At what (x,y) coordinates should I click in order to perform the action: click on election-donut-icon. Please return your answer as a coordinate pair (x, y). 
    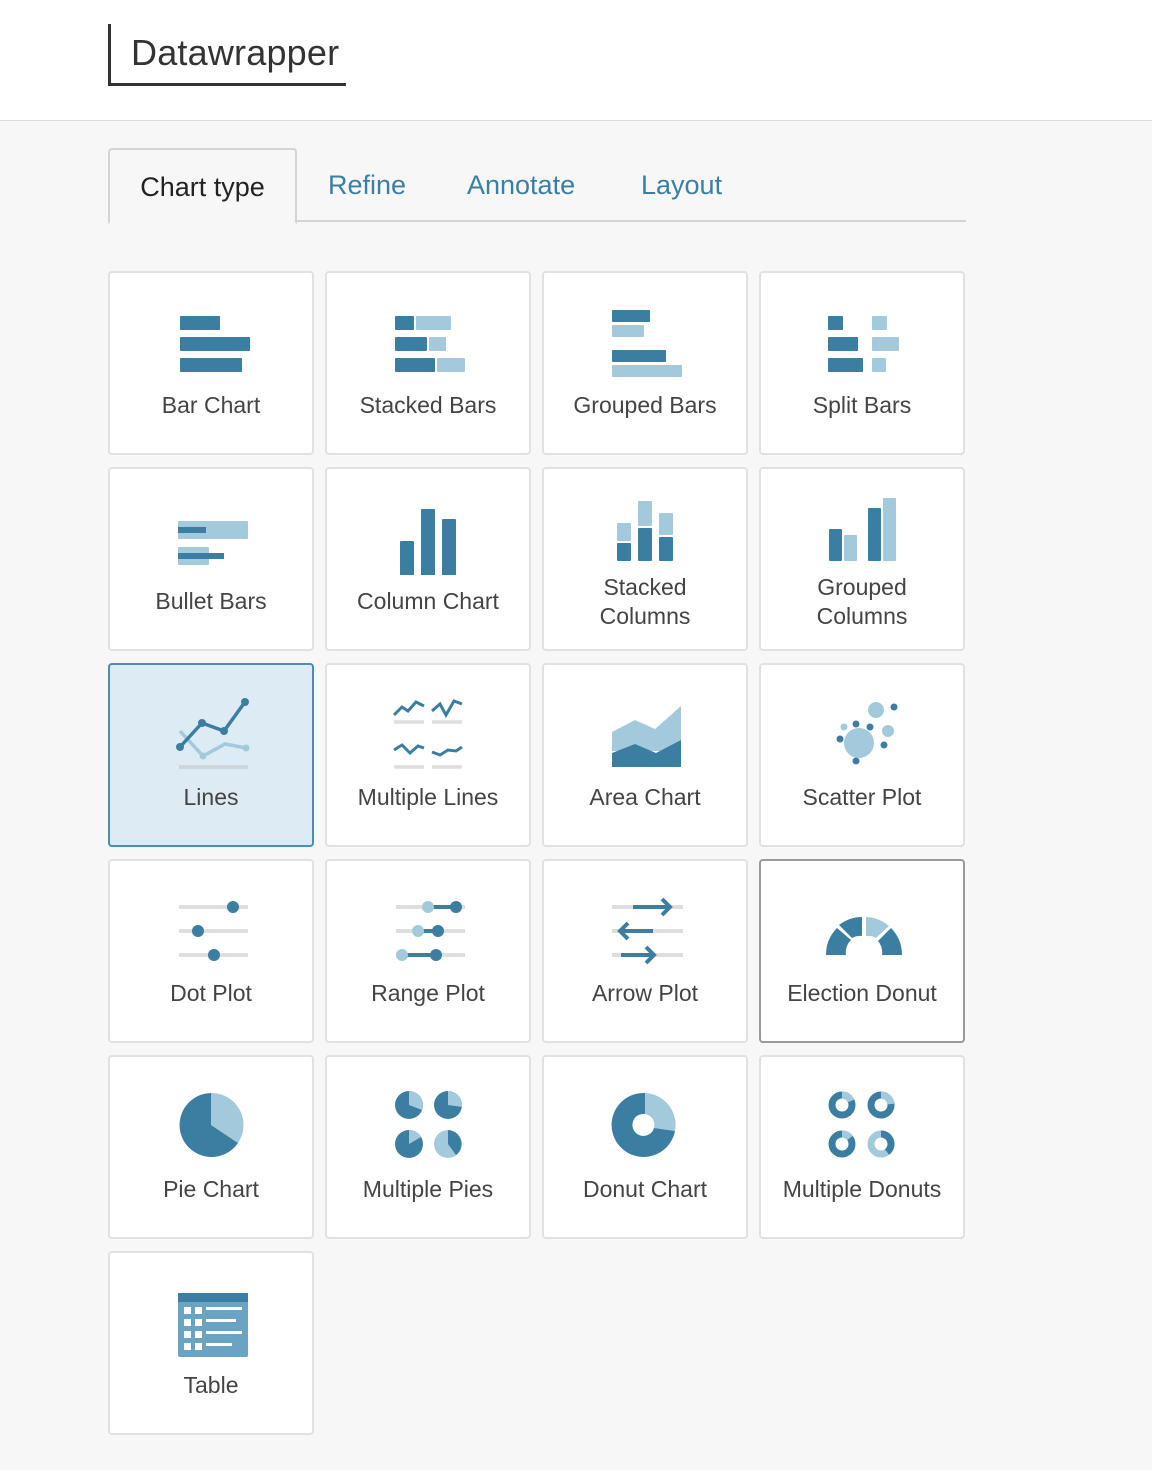
    Looking at the image, I should click on (864, 936).